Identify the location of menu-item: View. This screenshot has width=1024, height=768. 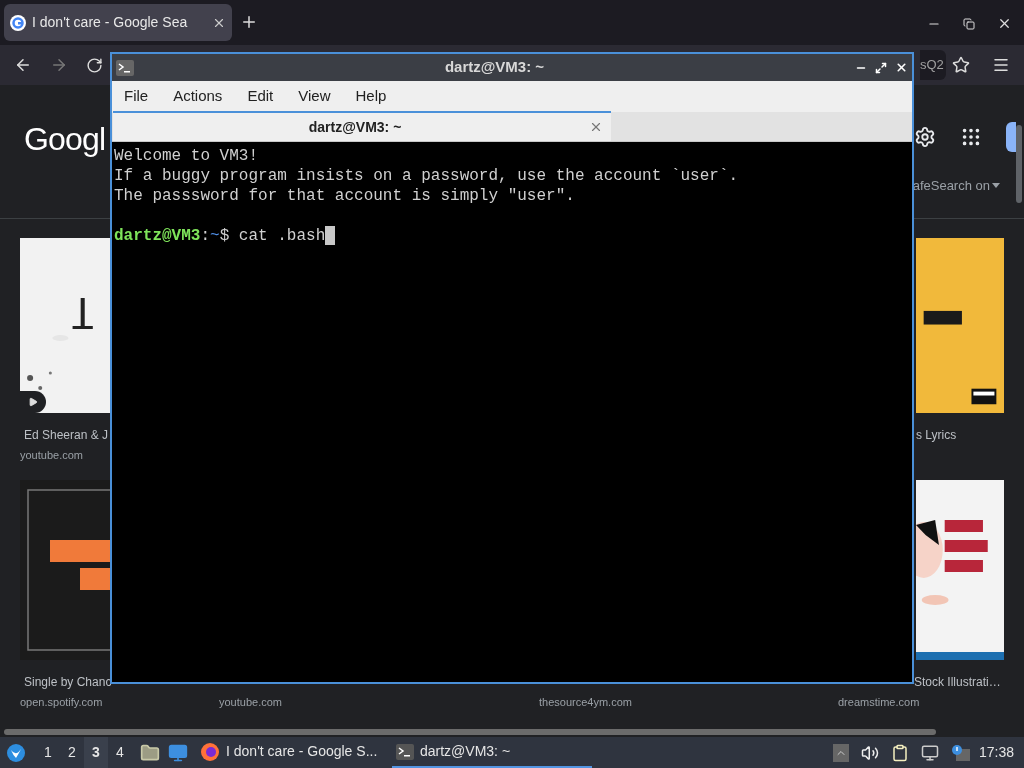
(314, 96).